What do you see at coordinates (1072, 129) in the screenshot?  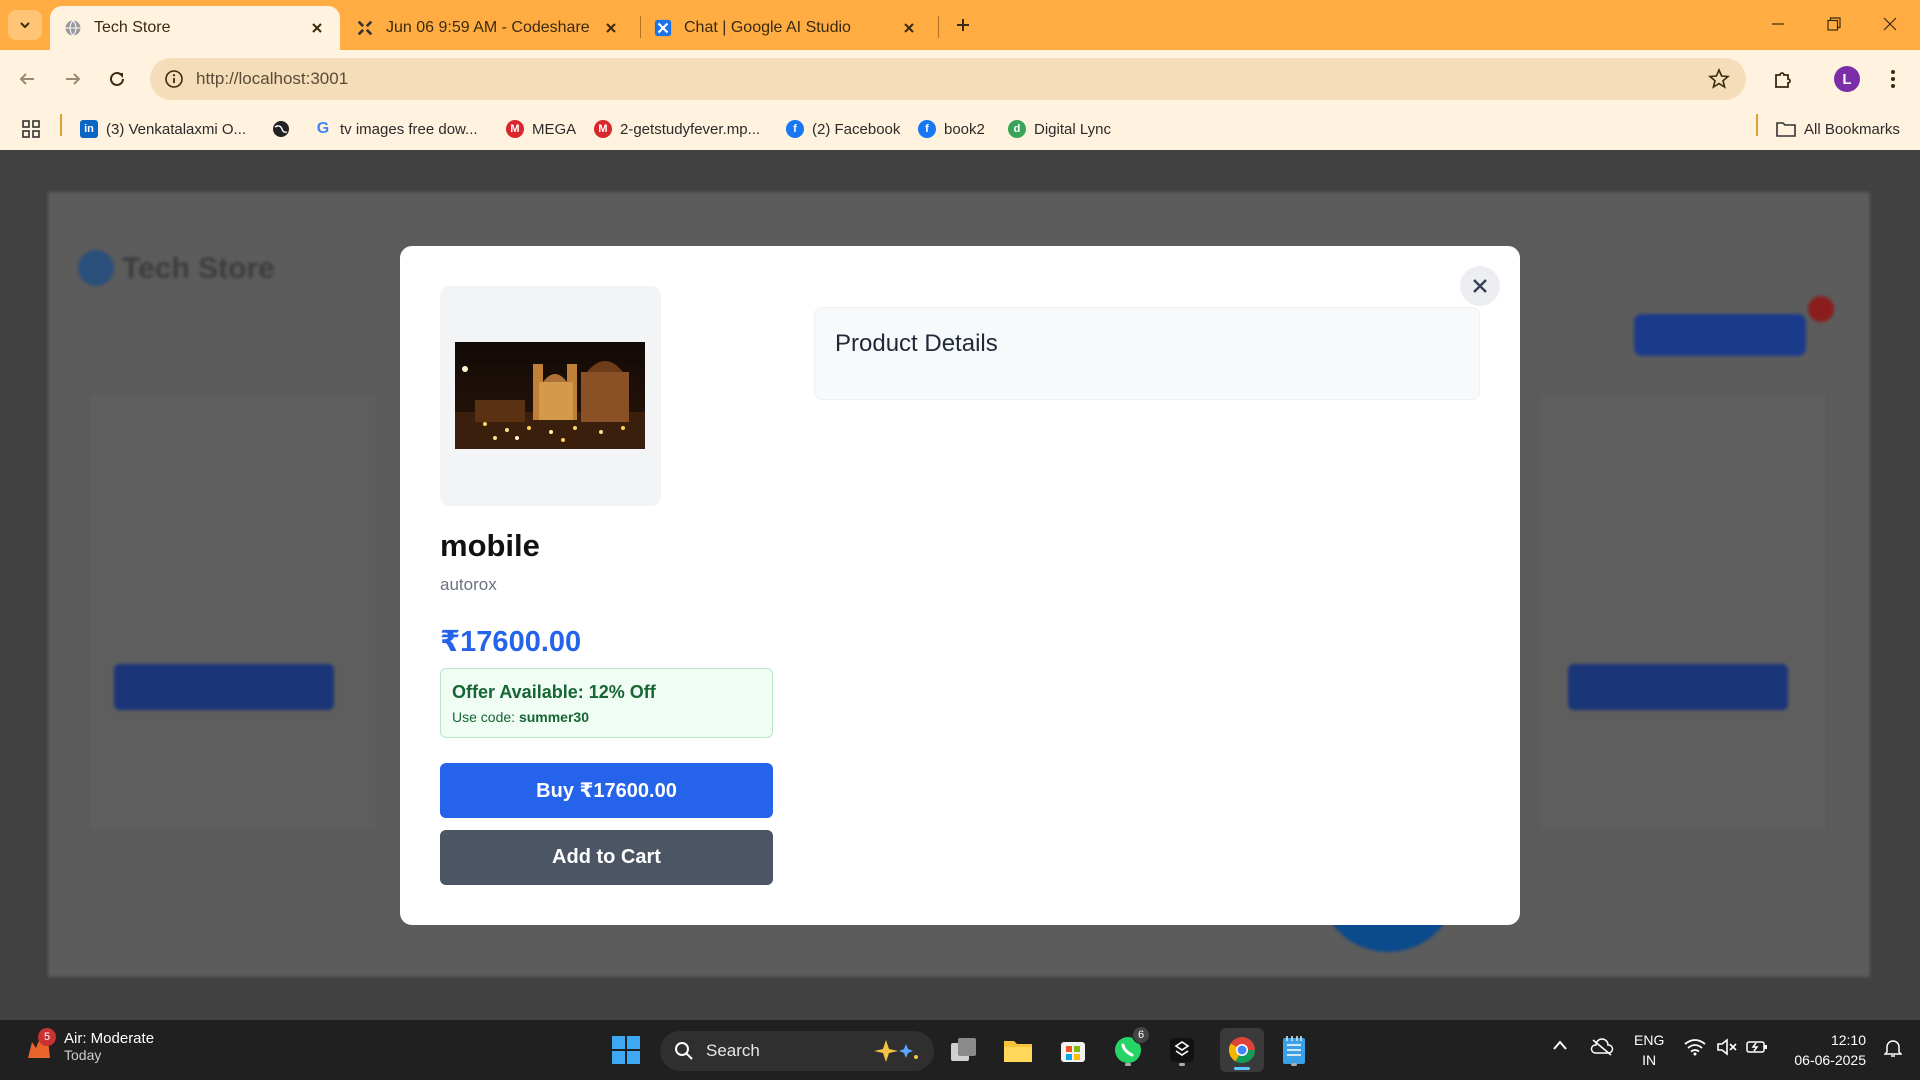 I see `bookmark-label: Digital Lync` at bounding box center [1072, 129].